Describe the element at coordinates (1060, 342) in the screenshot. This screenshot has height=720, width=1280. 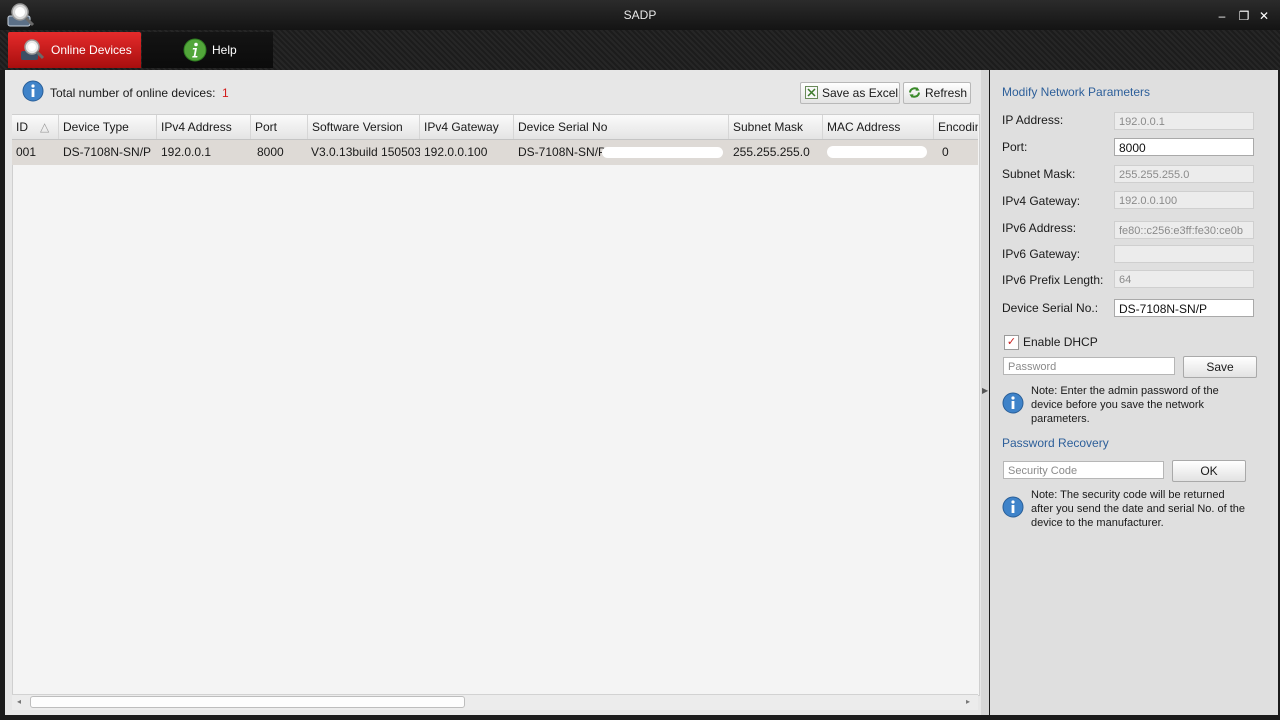
I see `enable-dhcp-label: Enable DHCP` at that location.